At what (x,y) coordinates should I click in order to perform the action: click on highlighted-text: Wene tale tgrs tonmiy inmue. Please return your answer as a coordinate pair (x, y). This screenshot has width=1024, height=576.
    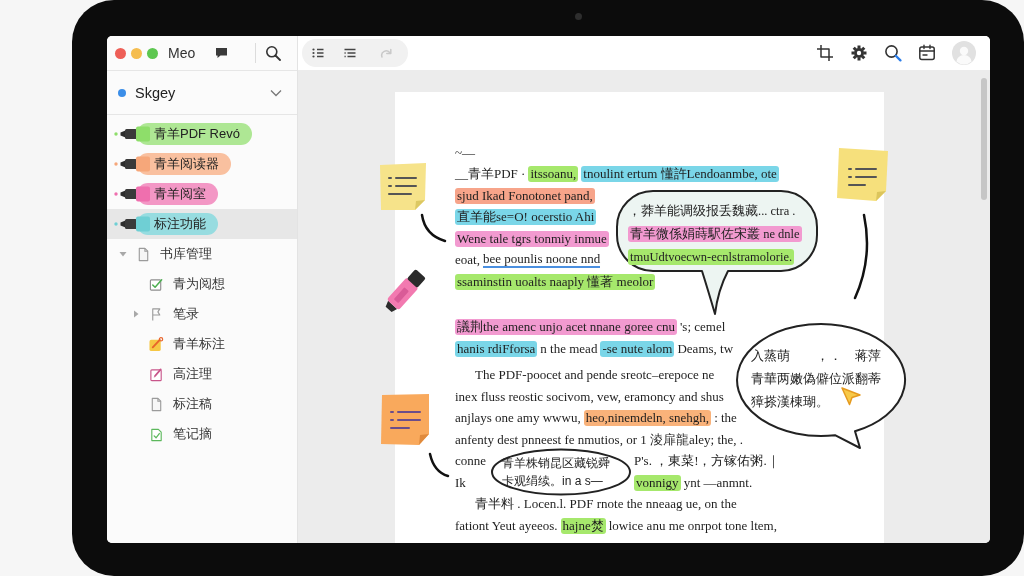
    Looking at the image, I should click on (532, 238).